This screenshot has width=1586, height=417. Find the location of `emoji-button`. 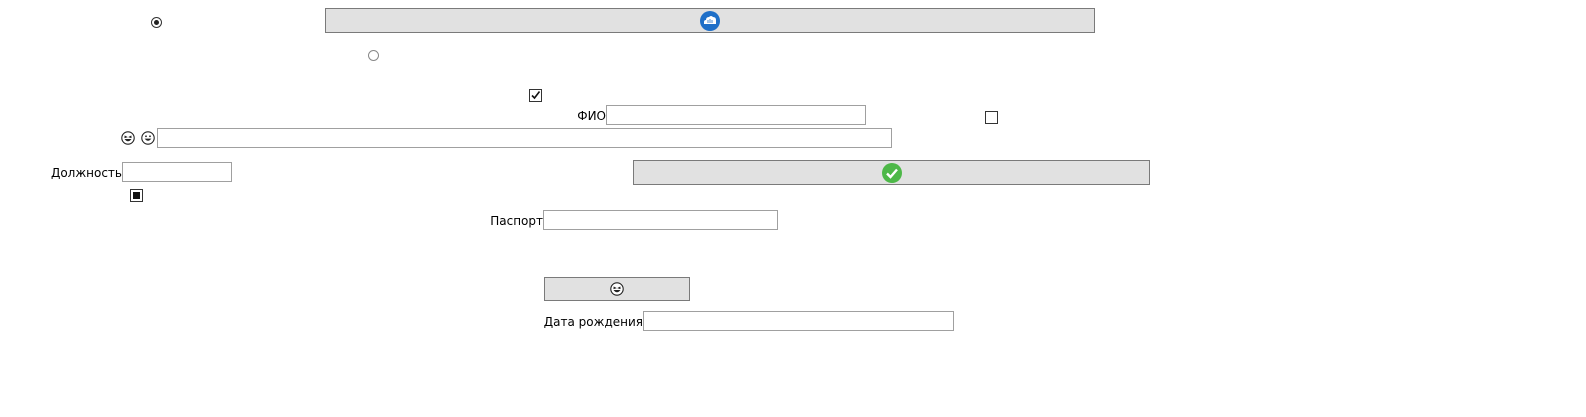

emoji-button is located at coordinates (617, 289).